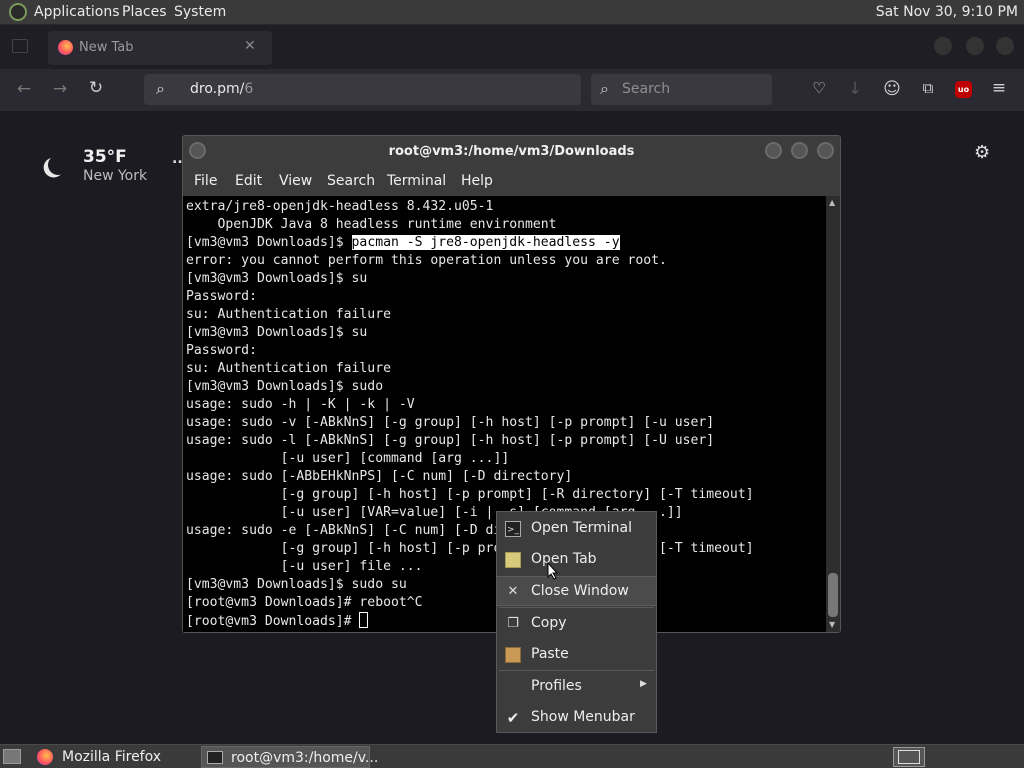 This screenshot has height=768, width=1024. I want to click on menu-icon: ≡, so click(999, 88).